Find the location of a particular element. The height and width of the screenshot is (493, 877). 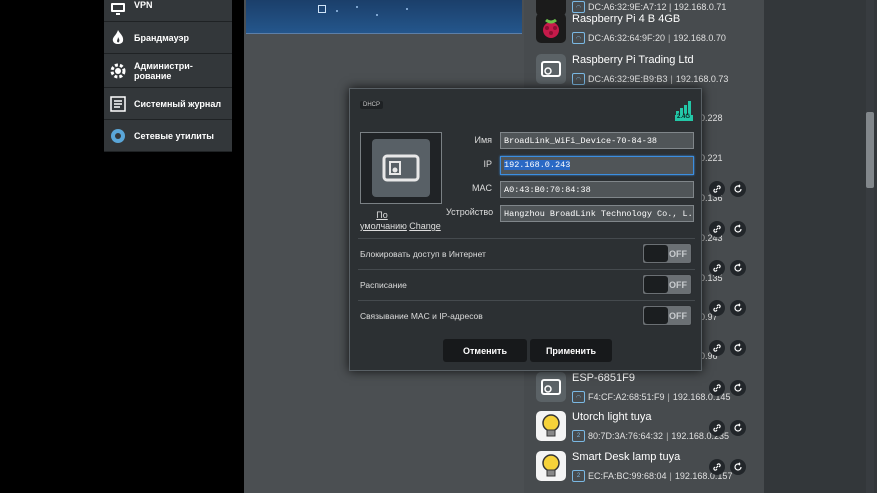

client-name: Raspberry Pi Trading Ltd is located at coordinates (633, 60).